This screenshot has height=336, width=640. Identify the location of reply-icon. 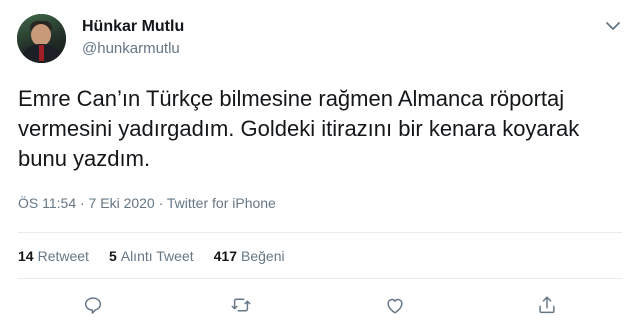
(93, 305).